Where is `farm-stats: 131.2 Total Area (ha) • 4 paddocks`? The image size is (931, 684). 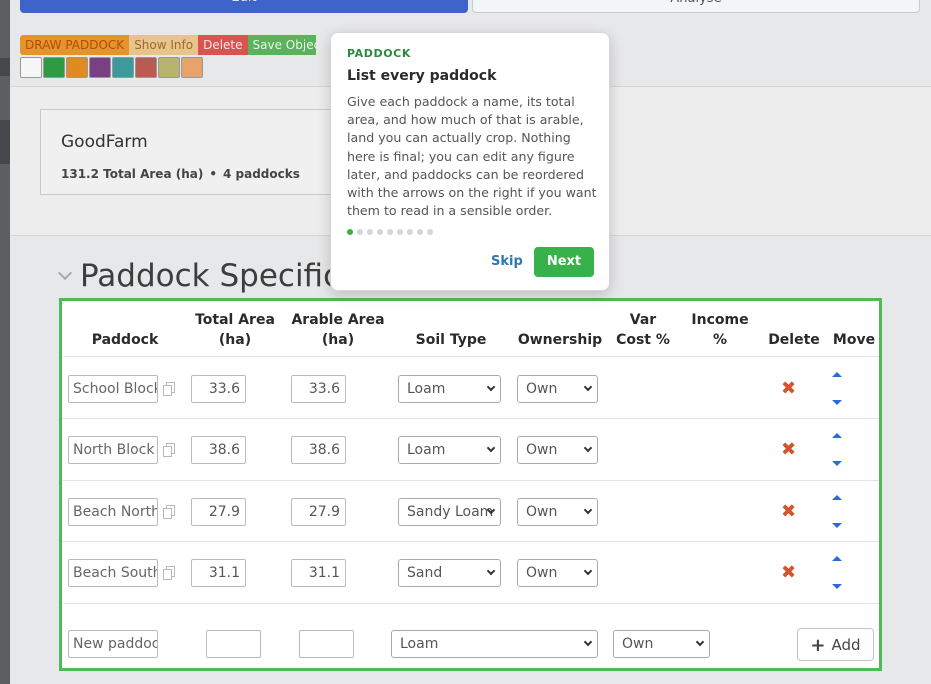
farm-stats: 131.2 Total Area (ha) • 4 paddocks is located at coordinates (180, 174).